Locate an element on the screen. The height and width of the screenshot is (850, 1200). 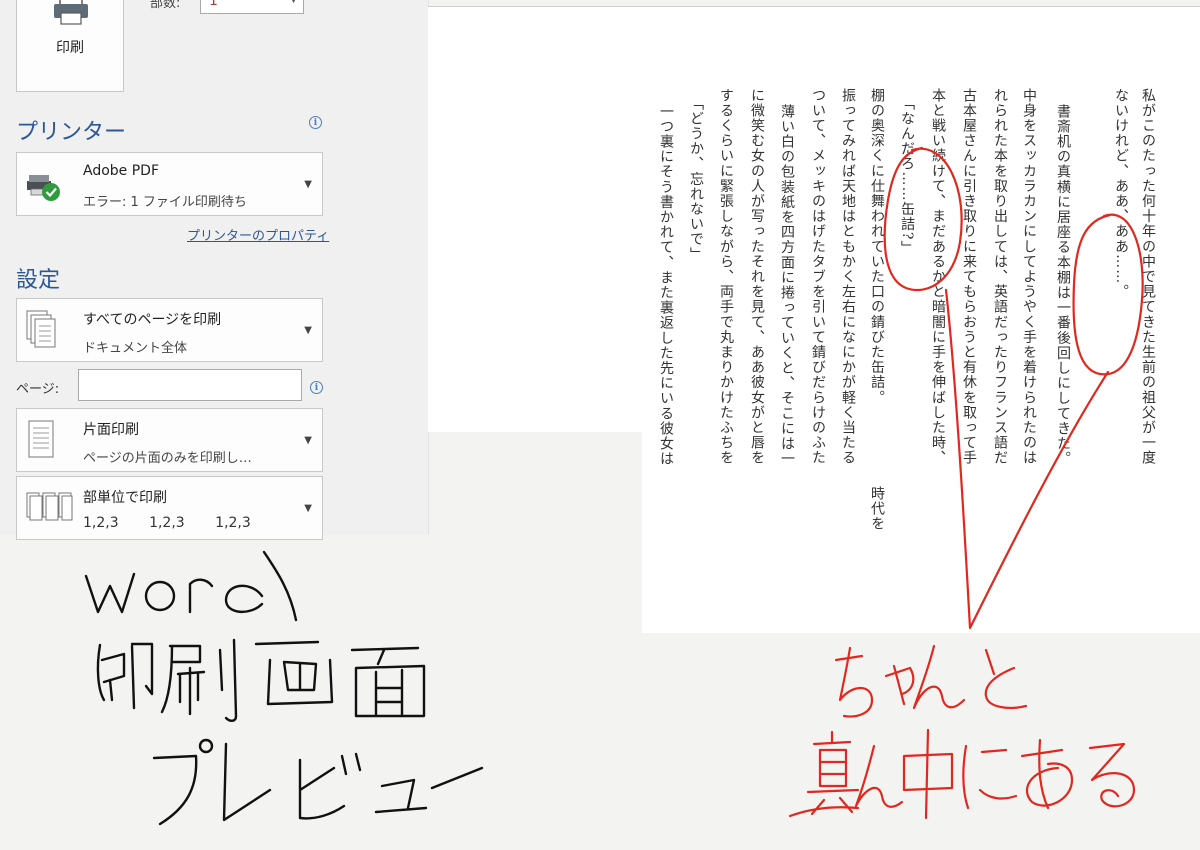
printer-properties-link: プリンターのプロパティ is located at coordinates (258, 234).